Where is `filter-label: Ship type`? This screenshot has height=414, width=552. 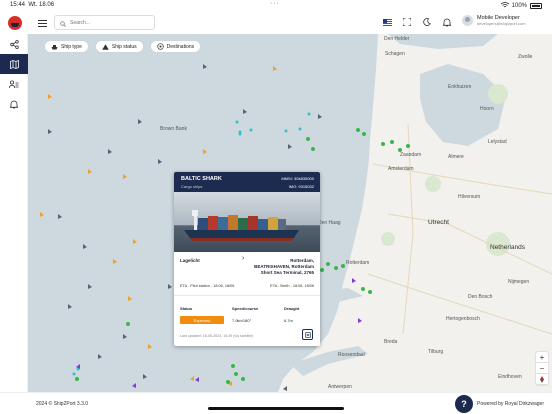 filter-label: Ship type is located at coordinates (71, 46).